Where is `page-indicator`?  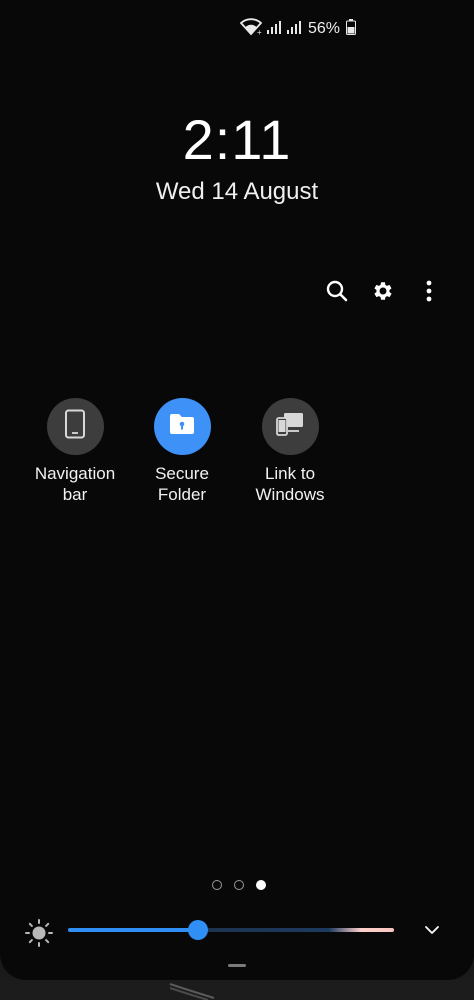 page-indicator is located at coordinates (237, 885).